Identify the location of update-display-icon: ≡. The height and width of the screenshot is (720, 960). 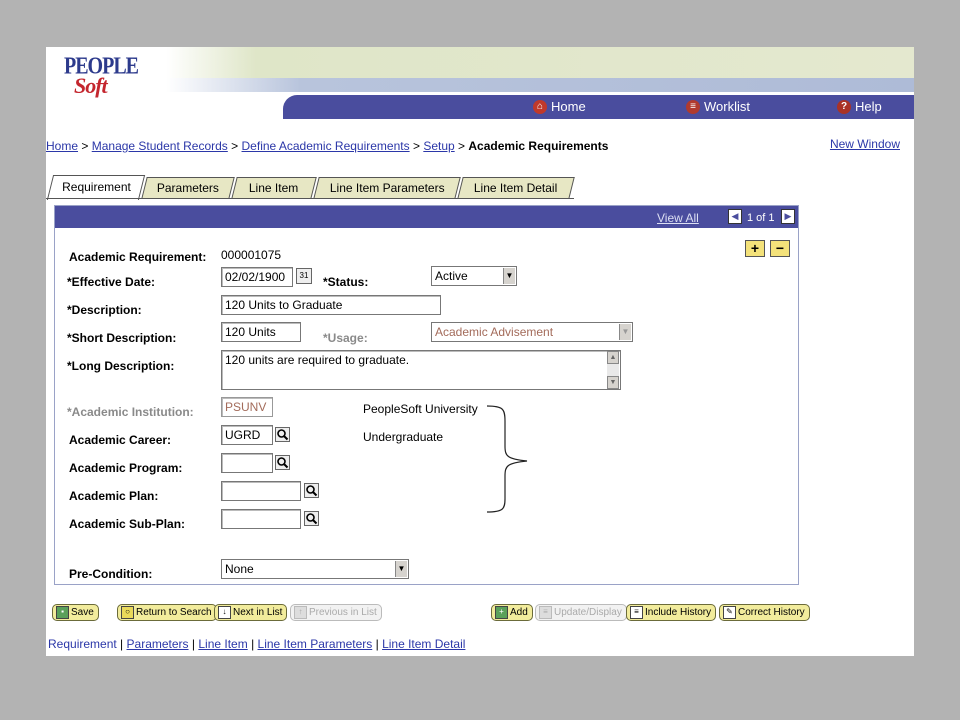
(545, 612).